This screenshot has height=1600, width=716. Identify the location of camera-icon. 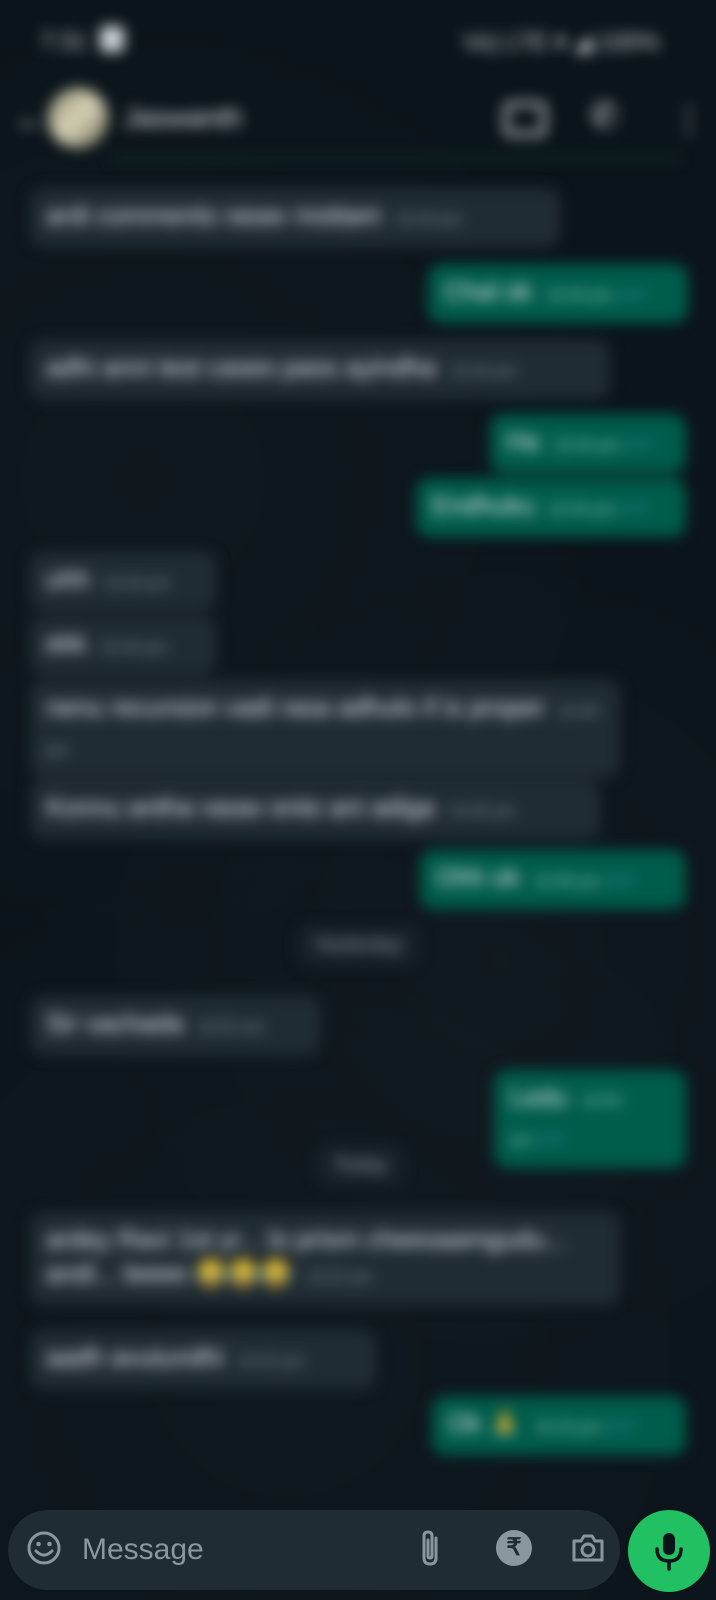
(588, 1548).